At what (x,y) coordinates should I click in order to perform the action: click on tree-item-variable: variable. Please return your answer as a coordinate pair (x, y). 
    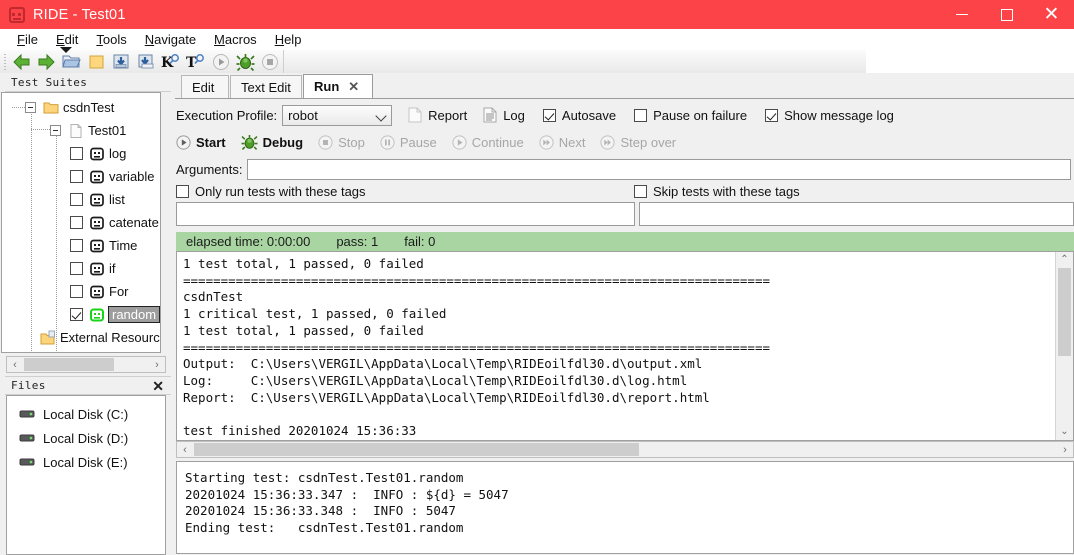
    Looking at the image, I should click on (81, 176).